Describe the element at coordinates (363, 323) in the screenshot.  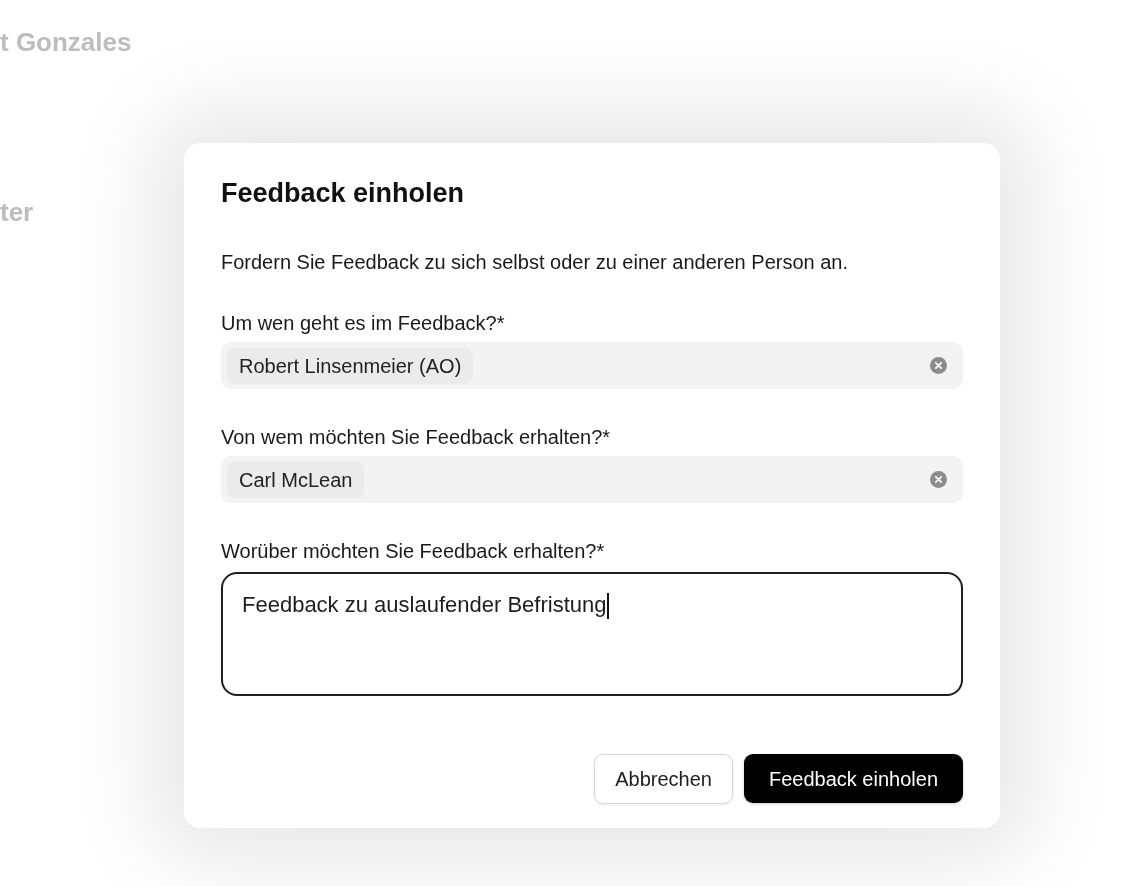
I see `field-label: Um wen geht es im Feedback?*` at that location.